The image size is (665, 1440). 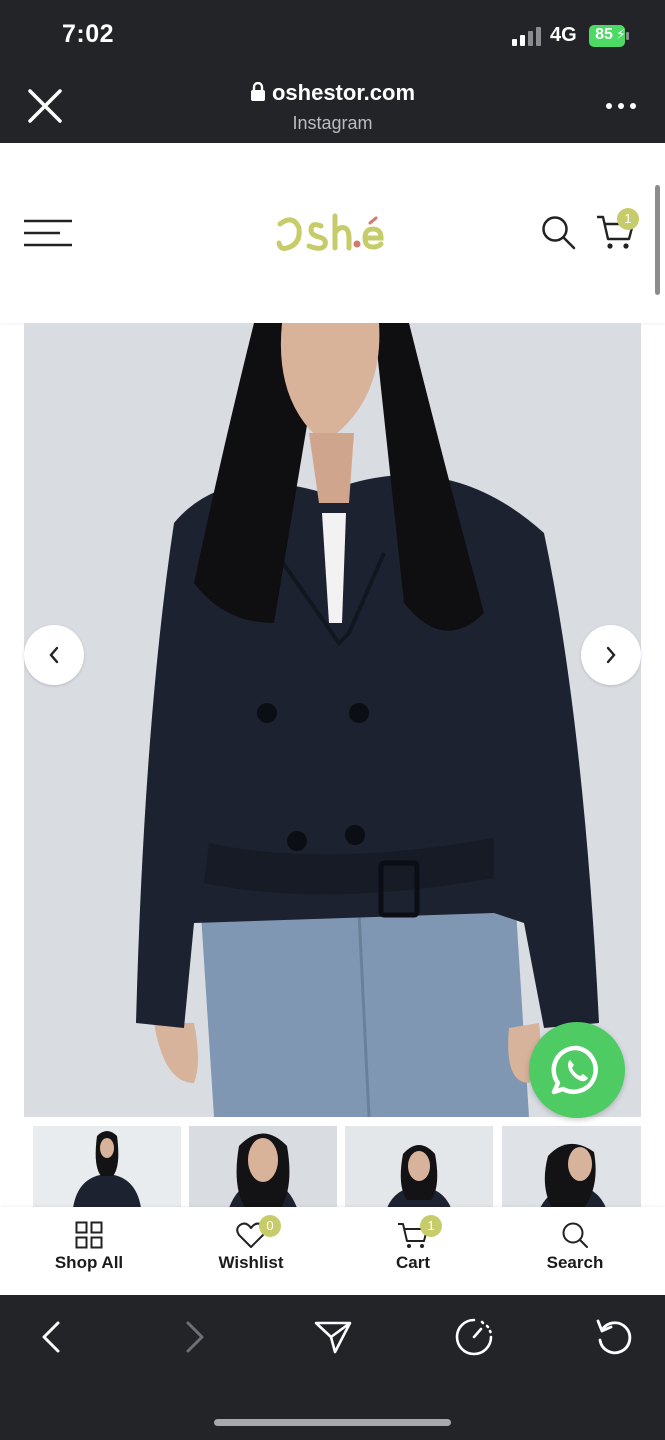 What do you see at coordinates (563, 35) in the screenshot?
I see `network-type: 4G` at bounding box center [563, 35].